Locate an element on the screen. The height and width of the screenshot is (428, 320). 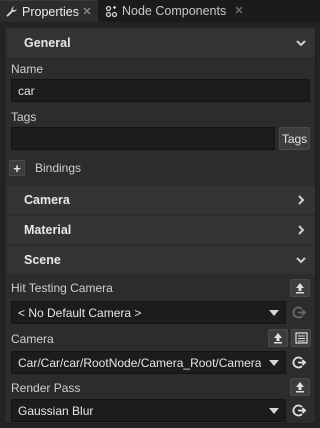
plus-icon: + is located at coordinates (17, 168).